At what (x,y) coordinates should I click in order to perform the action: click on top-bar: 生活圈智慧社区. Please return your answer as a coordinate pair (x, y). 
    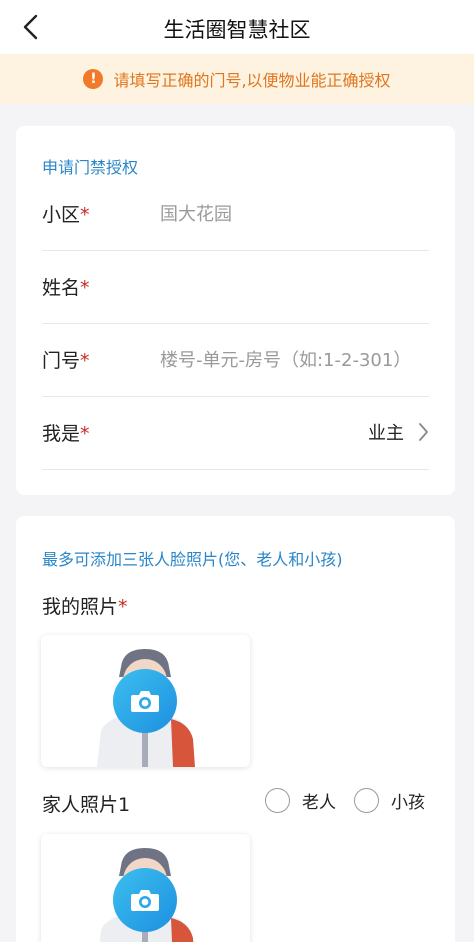
    Looking at the image, I should click on (237, 27).